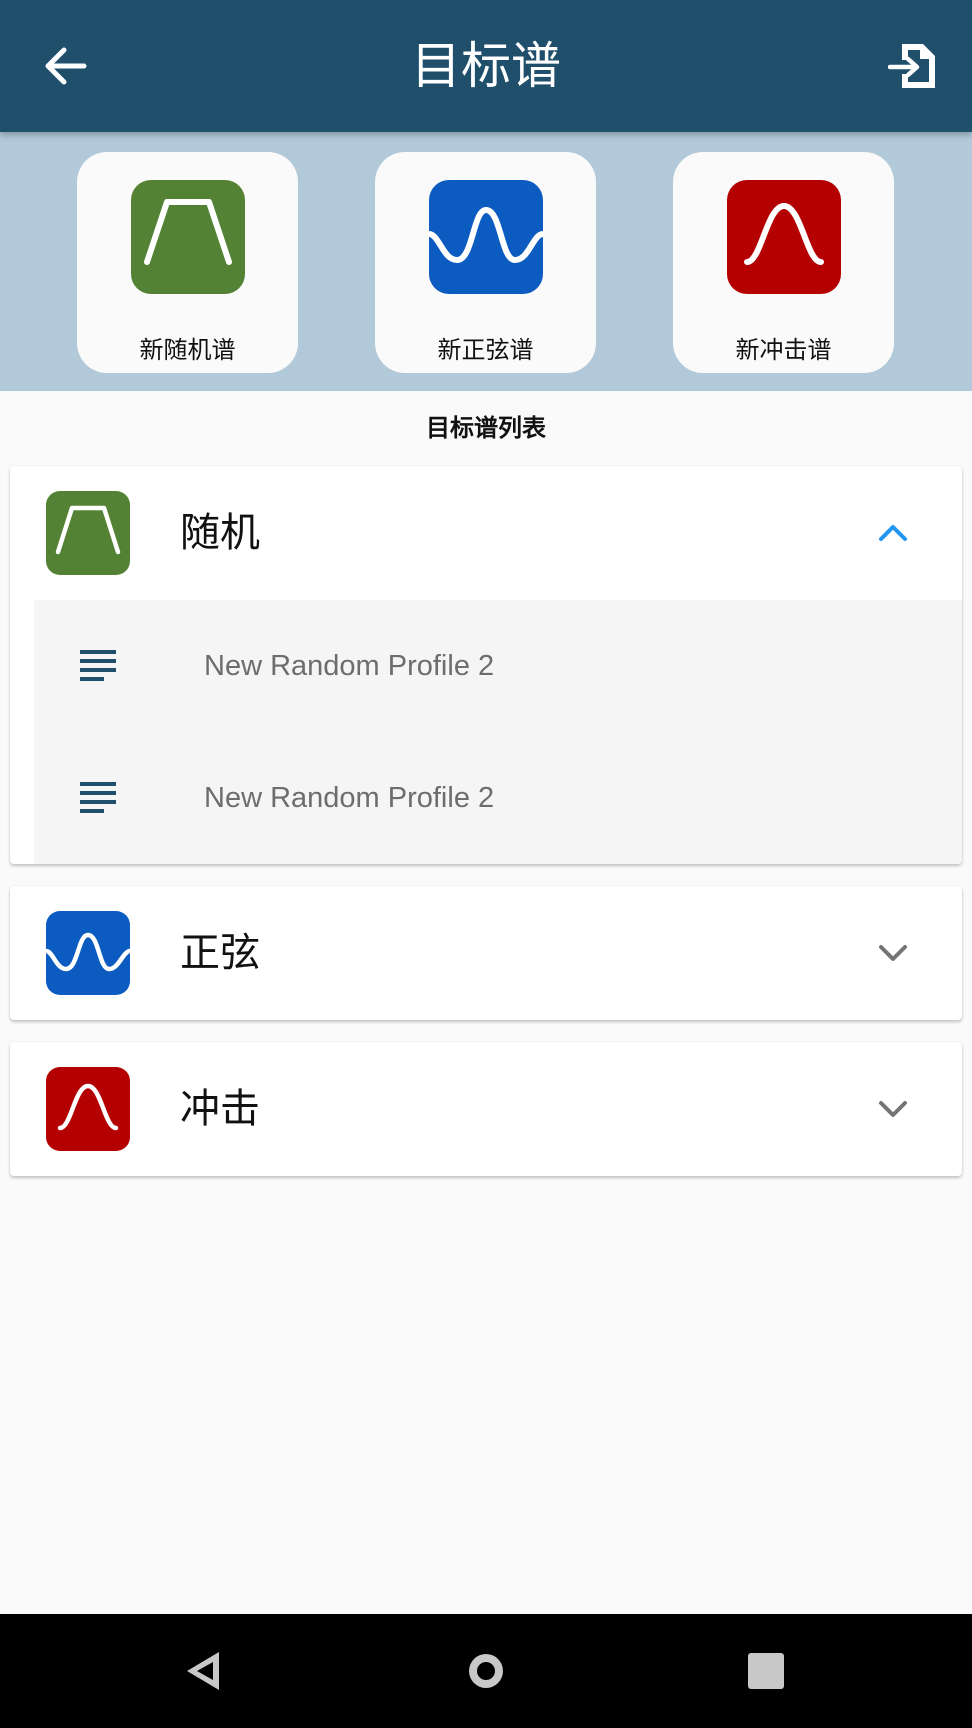 The image size is (972, 1728). I want to click on new-random-profile-button: 新随机谱, so click(187, 262).